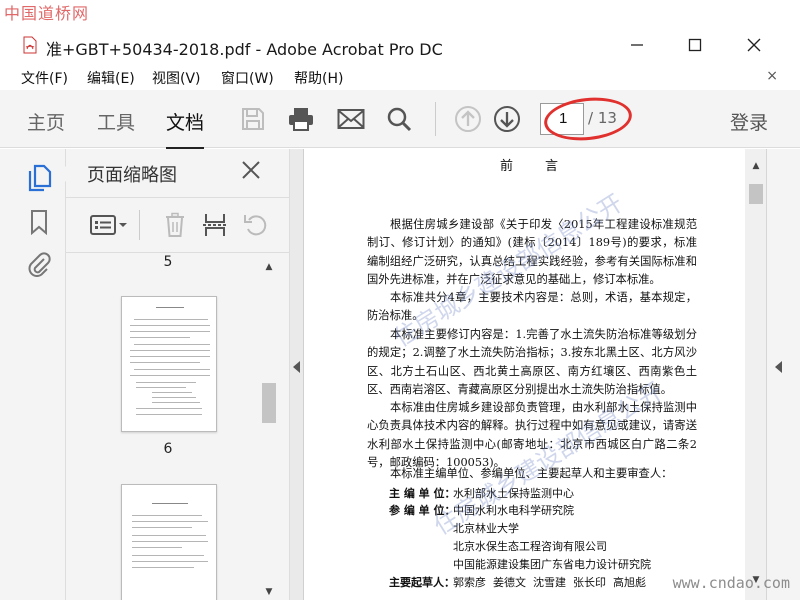 Image resolution: width=800 pixels, height=600 pixels. I want to click on trash-icon, so click(175, 224).